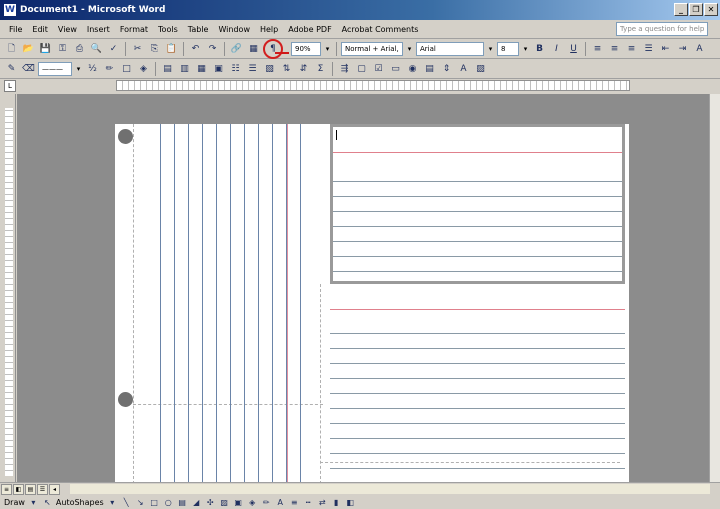 The image size is (720, 509). What do you see at coordinates (306, 48) in the screenshot?
I see `zoom-combo: 90%` at bounding box center [306, 48].